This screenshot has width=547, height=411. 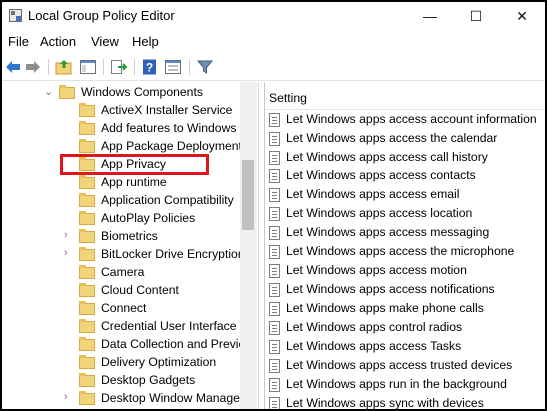 I want to click on tree-item-label: Desktop Gadgets, so click(x=148, y=380).